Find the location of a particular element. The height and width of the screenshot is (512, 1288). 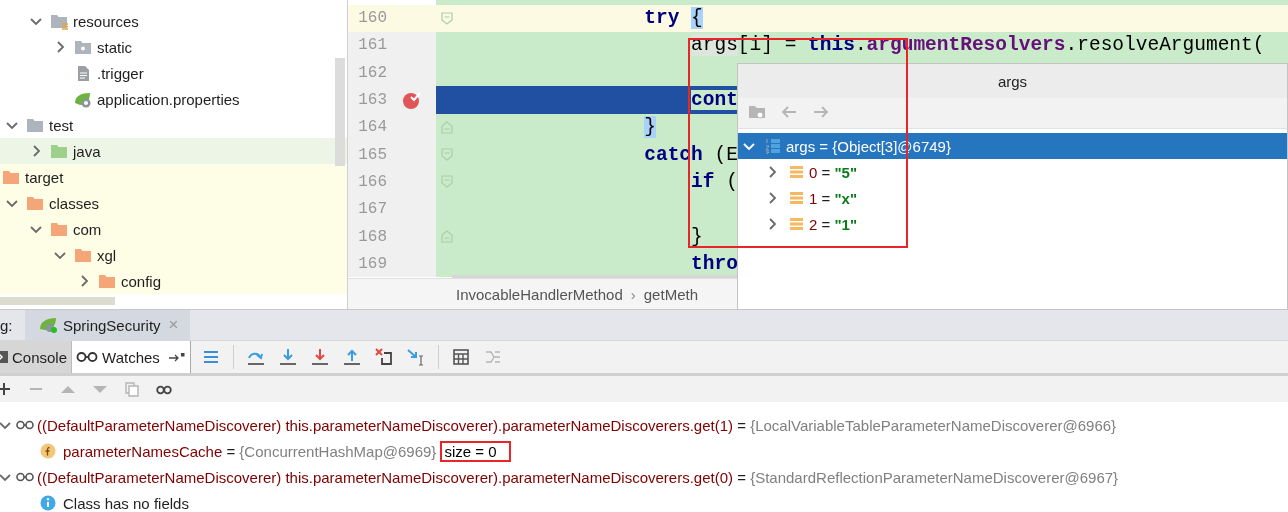

line-number: 164 is located at coordinates (372, 127).